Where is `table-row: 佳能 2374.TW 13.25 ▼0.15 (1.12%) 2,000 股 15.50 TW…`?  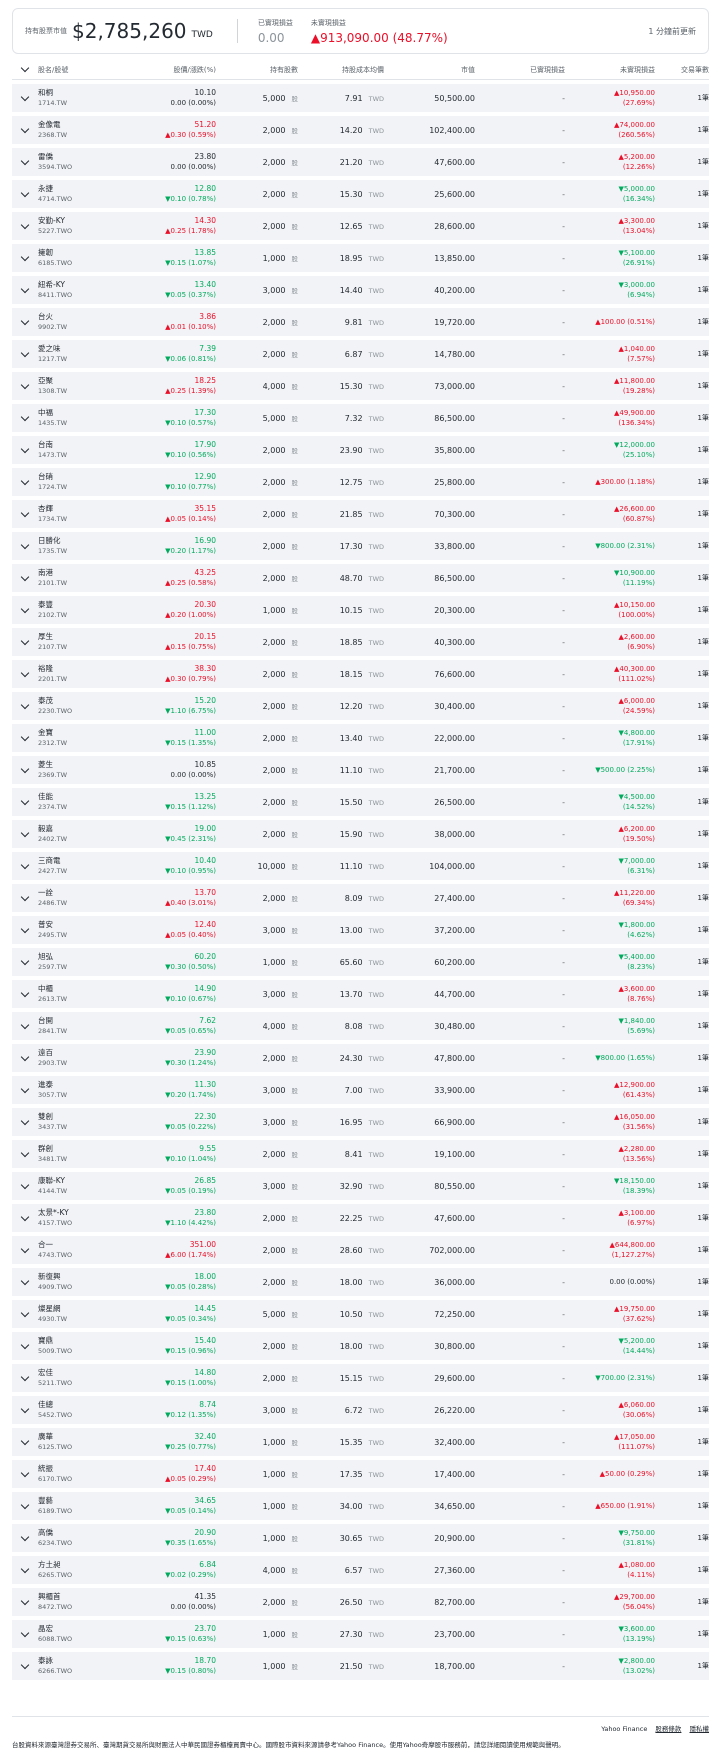 table-row: 佳能 2374.TW 13.25 ▼0.15 (1.12%) 2,000 股 15.50 TW… is located at coordinates (360, 802).